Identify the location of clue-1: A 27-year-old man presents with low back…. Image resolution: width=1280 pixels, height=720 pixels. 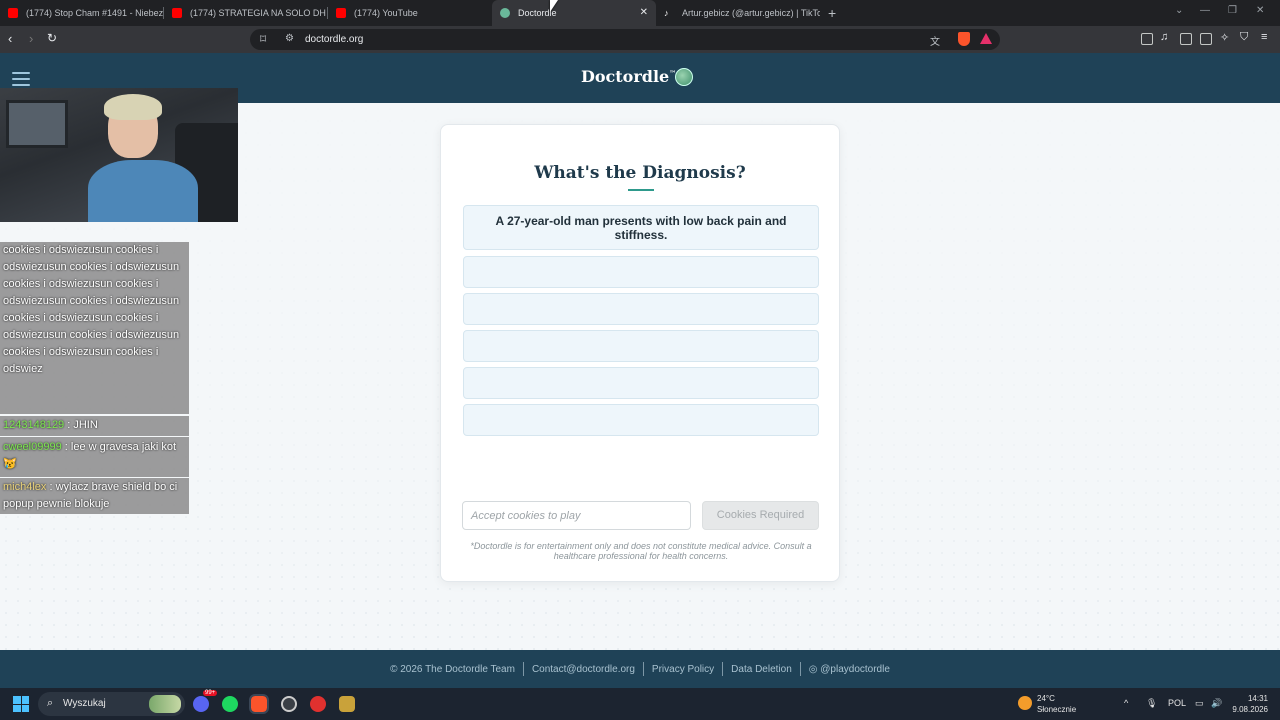
(641, 227).